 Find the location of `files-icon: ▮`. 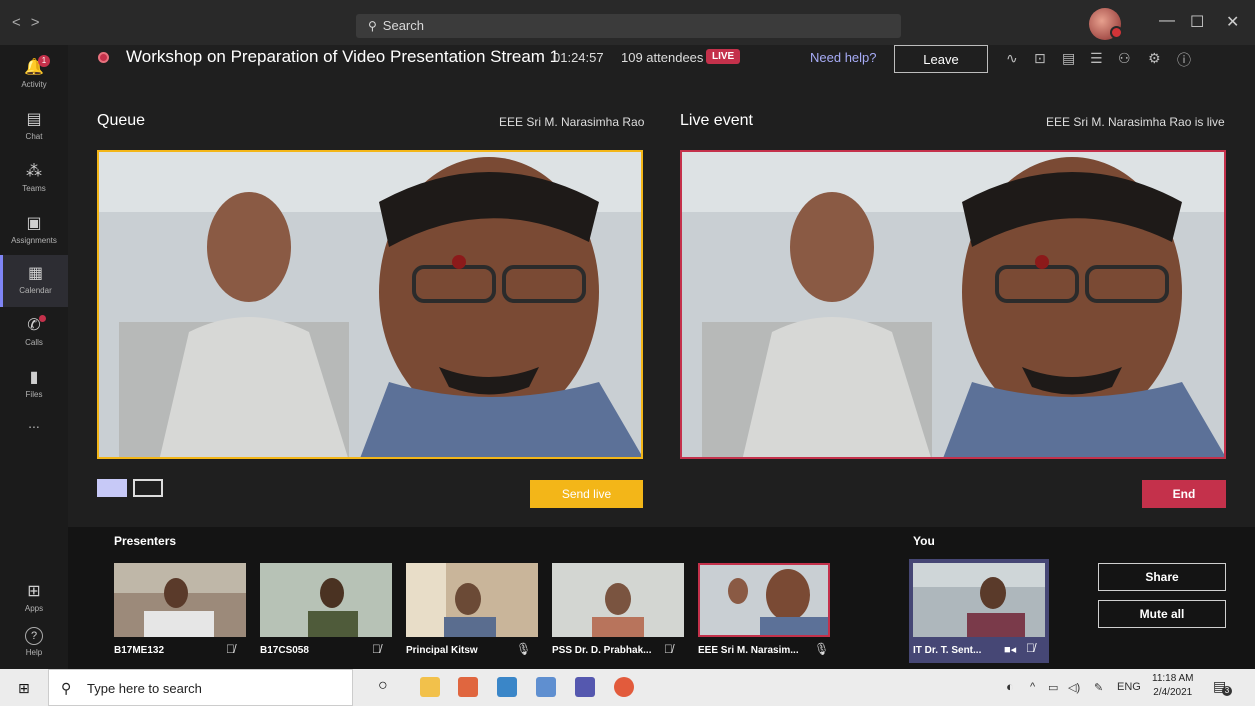

files-icon: ▮ is located at coordinates (34, 377).